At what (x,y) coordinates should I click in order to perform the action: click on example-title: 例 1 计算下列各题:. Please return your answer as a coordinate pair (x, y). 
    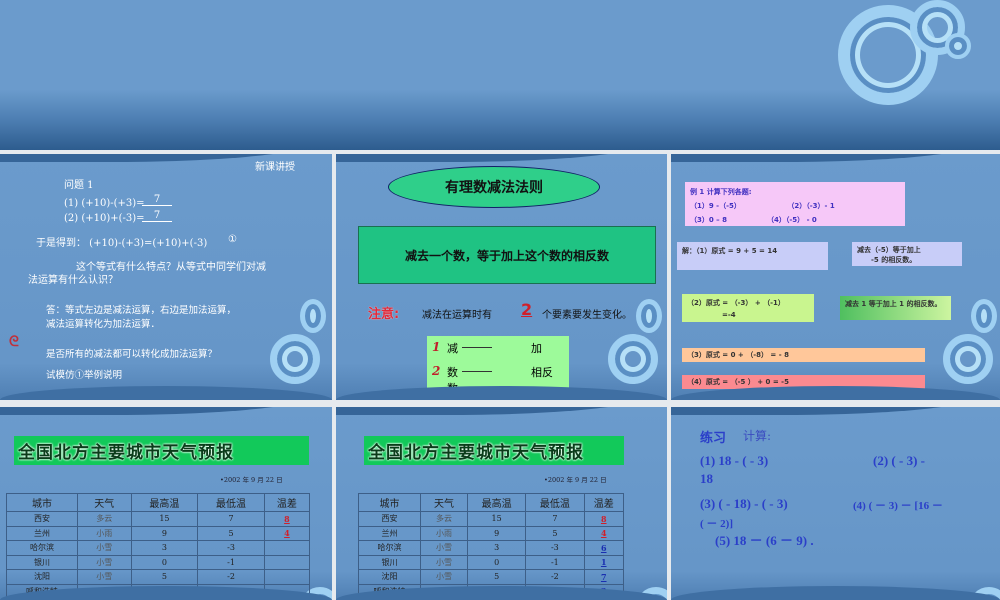
    Looking at the image, I should click on (721, 192).